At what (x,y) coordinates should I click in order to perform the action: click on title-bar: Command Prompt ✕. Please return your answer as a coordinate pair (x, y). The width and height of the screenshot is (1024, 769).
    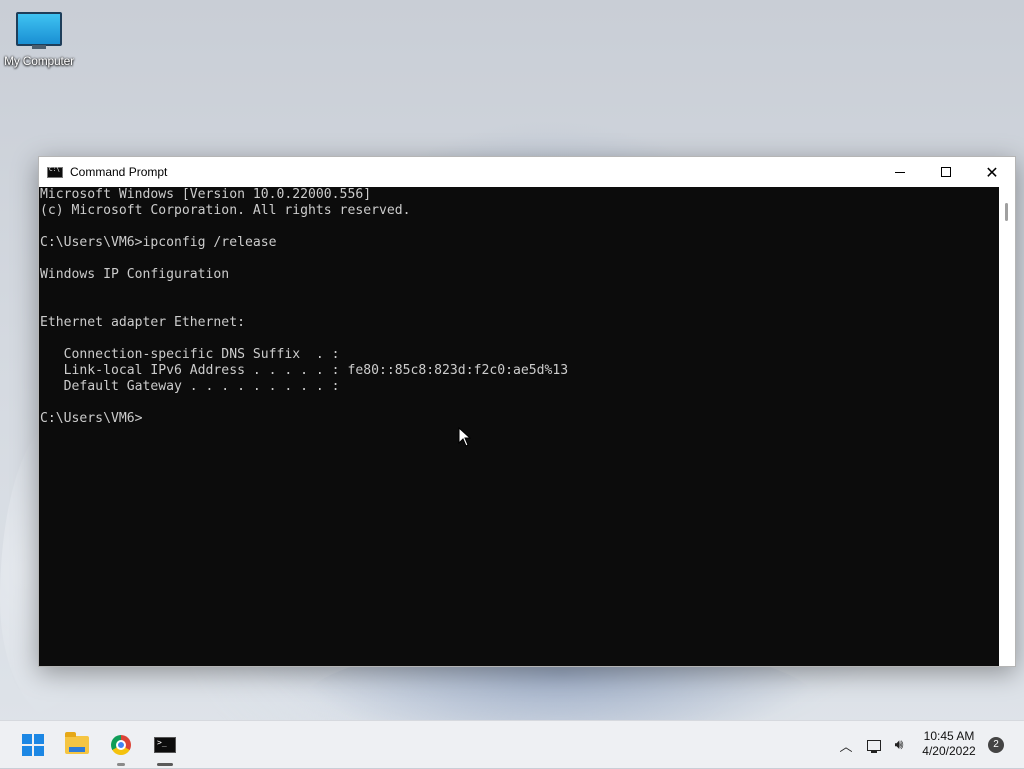
    Looking at the image, I should click on (527, 172).